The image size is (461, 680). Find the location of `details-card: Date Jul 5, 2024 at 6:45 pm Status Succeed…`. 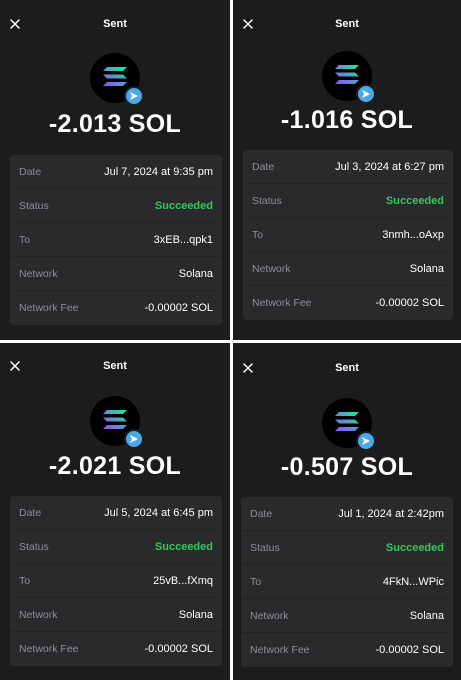

details-card: Date Jul 5, 2024 at 6:45 pm Status Succeed… is located at coordinates (116, 581).